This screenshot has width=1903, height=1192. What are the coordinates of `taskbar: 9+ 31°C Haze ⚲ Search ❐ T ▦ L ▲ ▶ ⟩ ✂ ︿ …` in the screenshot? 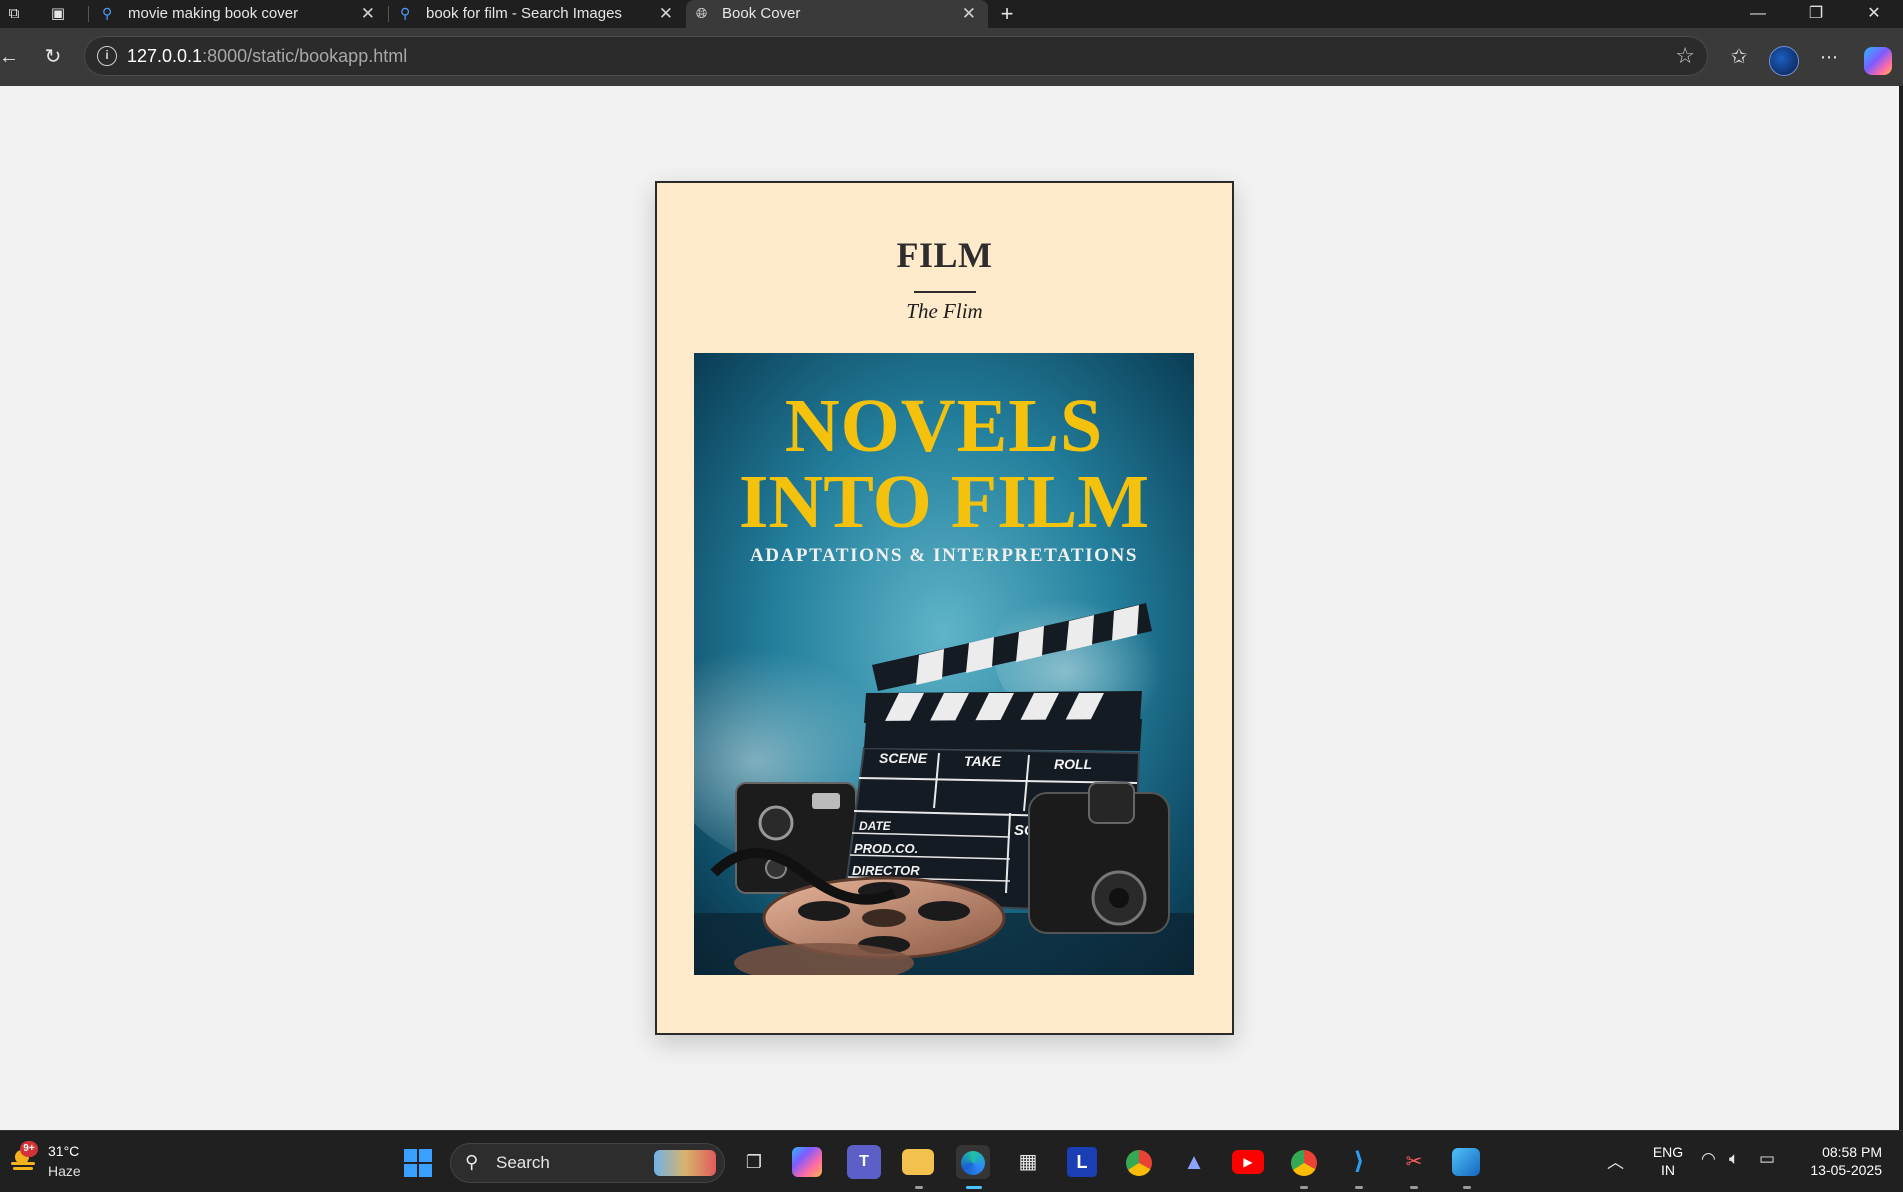 It's located at (951, 1161).